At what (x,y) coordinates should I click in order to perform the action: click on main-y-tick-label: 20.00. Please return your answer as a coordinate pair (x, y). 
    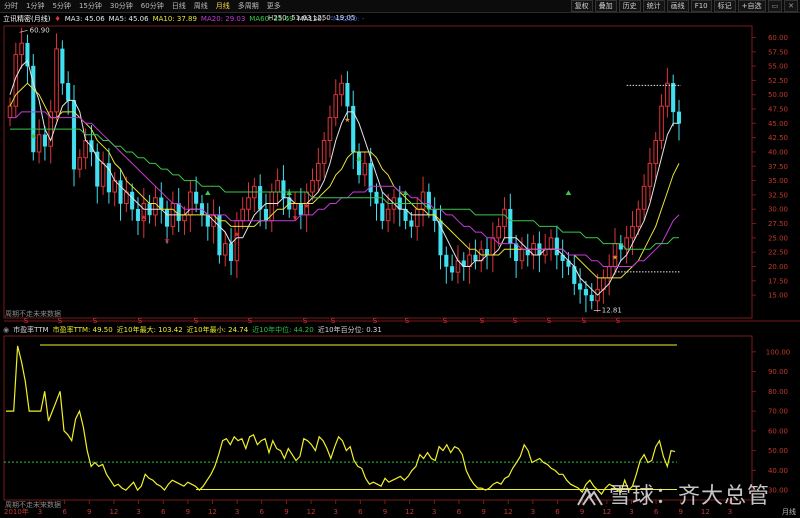
    Looking at the image, I should click on (778, 267).